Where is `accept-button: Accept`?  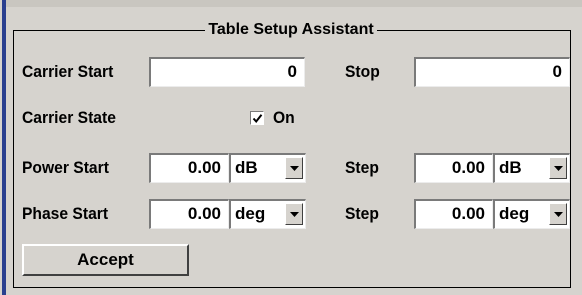
accept-button: Accept is located at coordinates (105, 260).